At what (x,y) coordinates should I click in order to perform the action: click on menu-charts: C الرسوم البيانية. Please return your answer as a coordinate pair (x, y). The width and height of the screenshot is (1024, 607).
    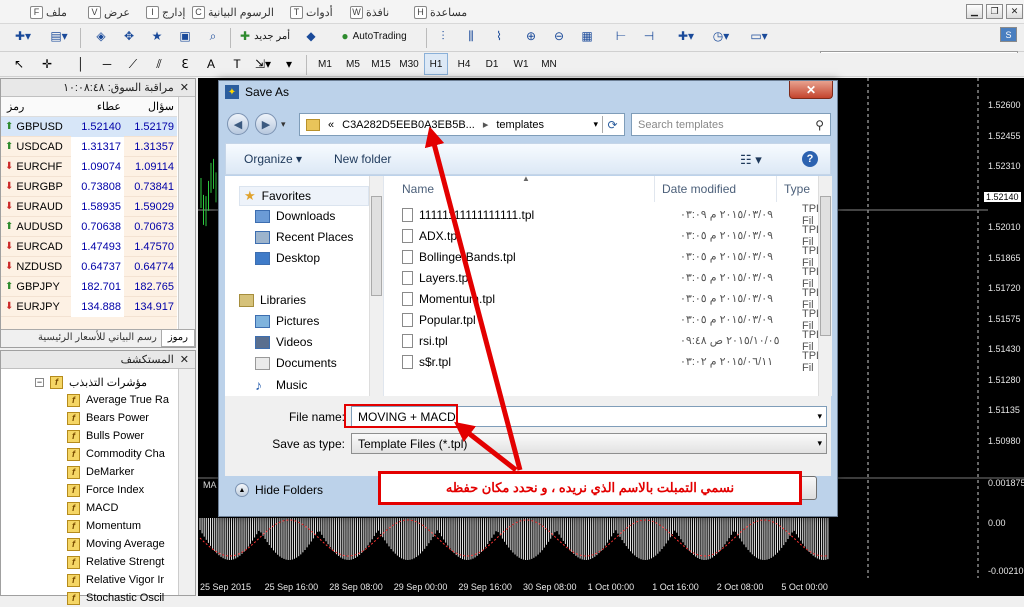
    Looking at the image, I should click on (233, 12).